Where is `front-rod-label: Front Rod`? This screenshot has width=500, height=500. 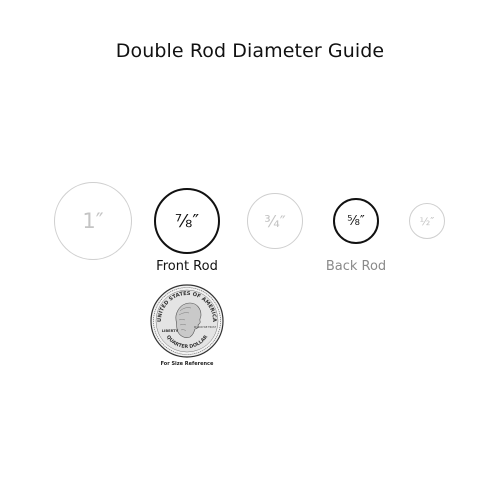
front-rod-label: Front Rod is located at coordinates (187, 266).